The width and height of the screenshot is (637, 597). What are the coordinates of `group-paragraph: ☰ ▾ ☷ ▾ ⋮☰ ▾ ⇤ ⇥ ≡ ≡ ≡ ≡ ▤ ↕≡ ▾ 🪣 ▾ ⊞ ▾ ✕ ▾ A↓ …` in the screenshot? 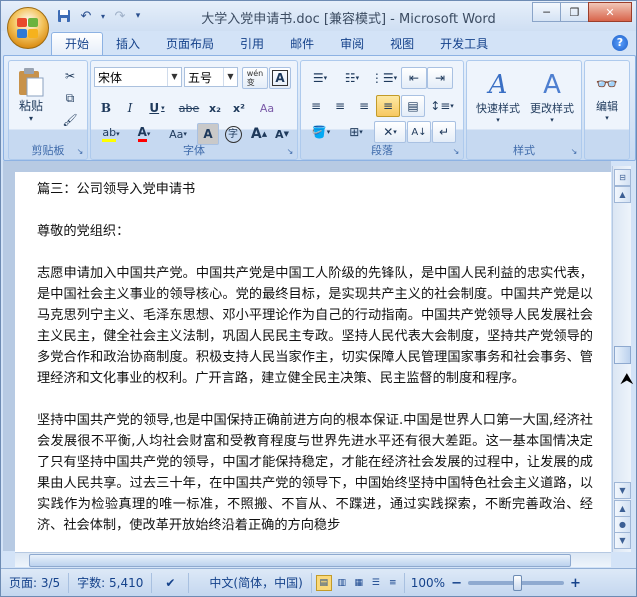 It's located at (382, 110).